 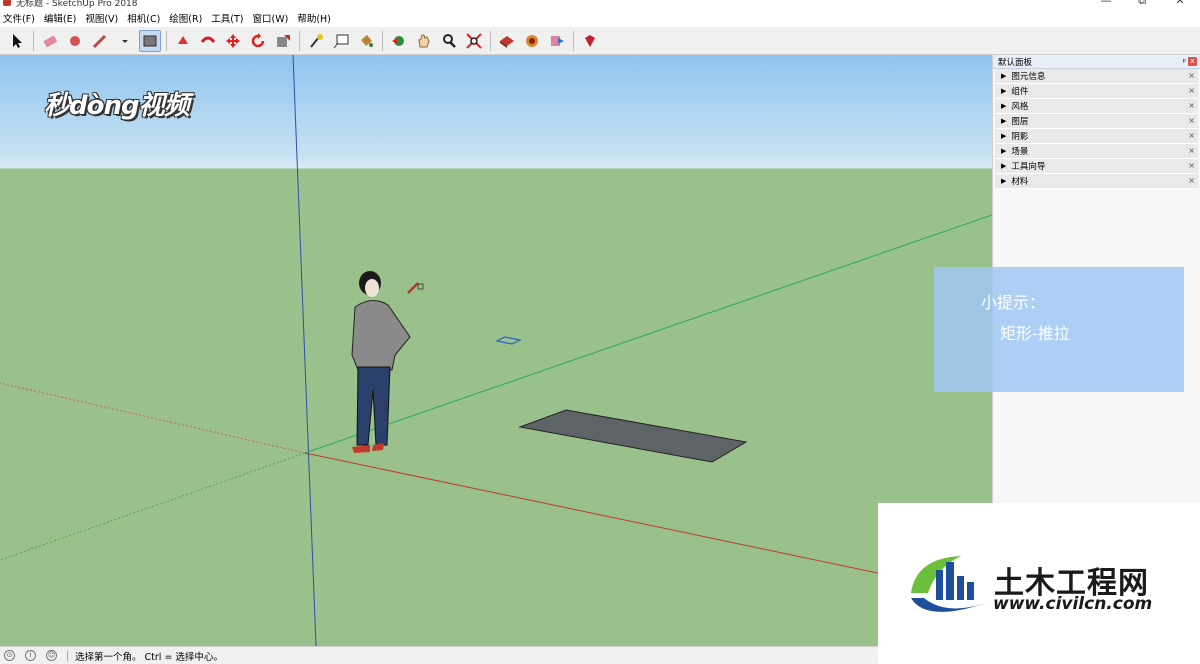 What do you see at coordinates (1106, 3) in the screenshot?
I see `minimize-button: —` at bounding box center [1106, 3].